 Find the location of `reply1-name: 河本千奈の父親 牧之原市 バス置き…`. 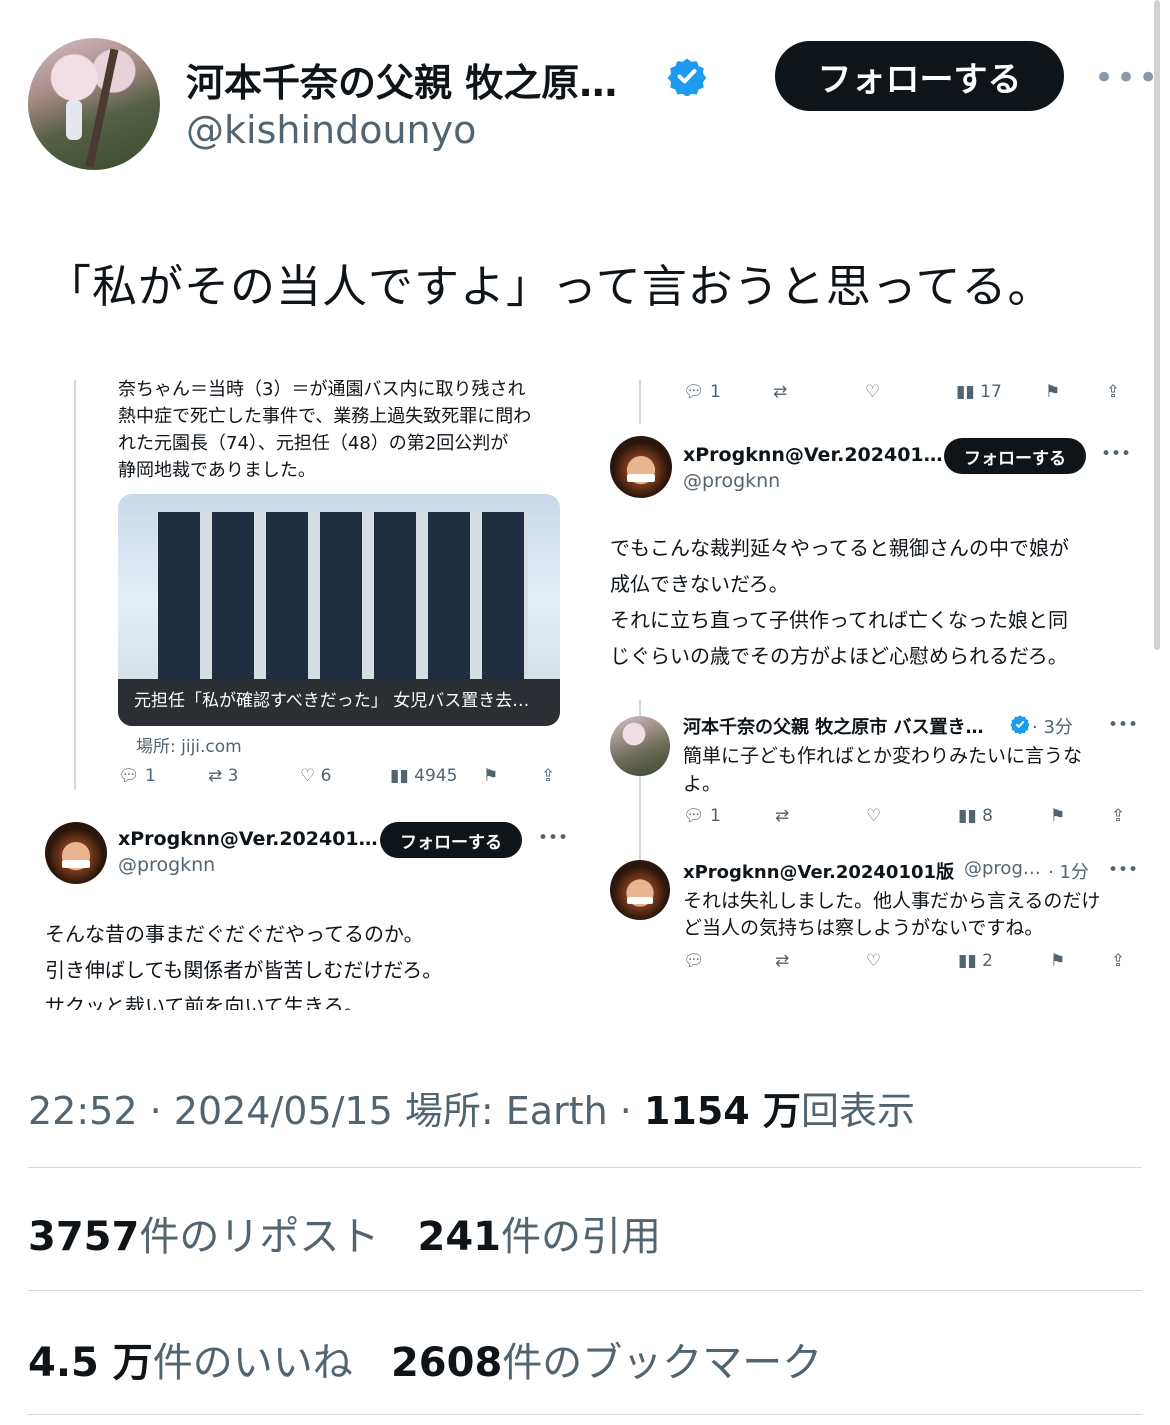

reply1-name: 河本千奈の父親 牧之原市 バス置き… is located at coordinates (833, 727).